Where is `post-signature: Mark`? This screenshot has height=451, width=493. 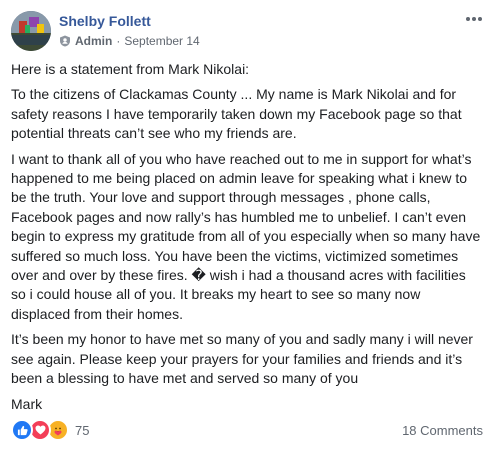 post-signature: Mark is located at coordinates (27, 403).